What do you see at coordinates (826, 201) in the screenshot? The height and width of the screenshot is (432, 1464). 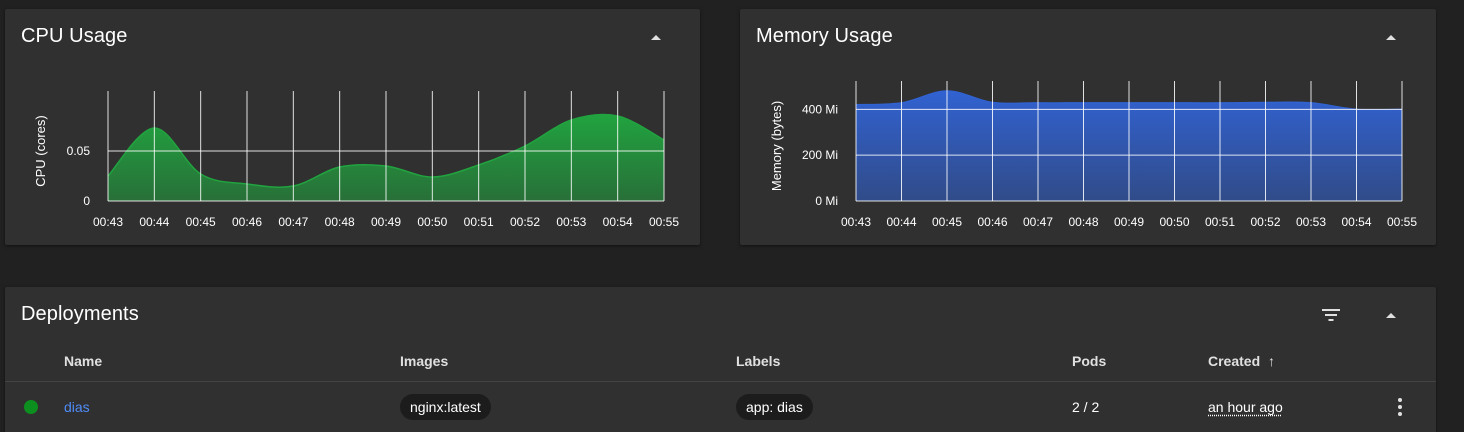 I see `y-tick-label: 0 Mi` at bounding box center [826, 201].